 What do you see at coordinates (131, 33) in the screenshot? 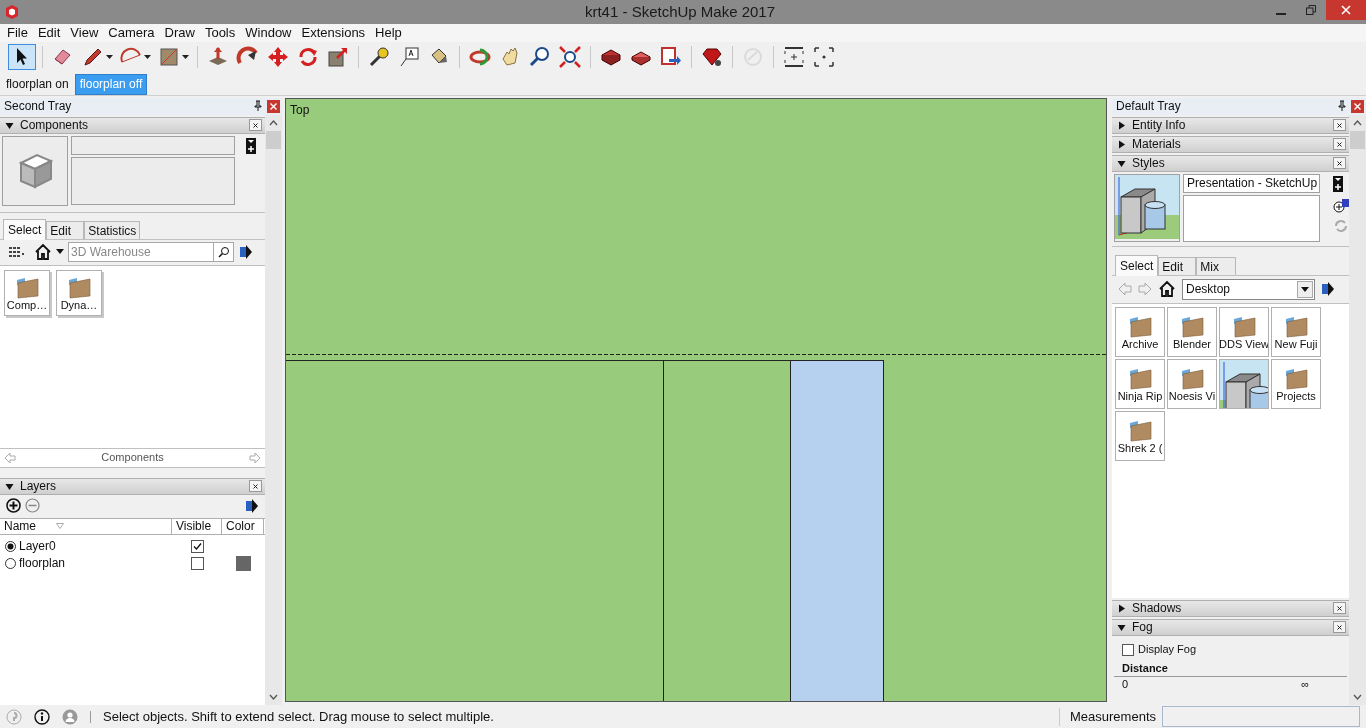
I see `menu-item: Camera` at bounding box center [131, 33].